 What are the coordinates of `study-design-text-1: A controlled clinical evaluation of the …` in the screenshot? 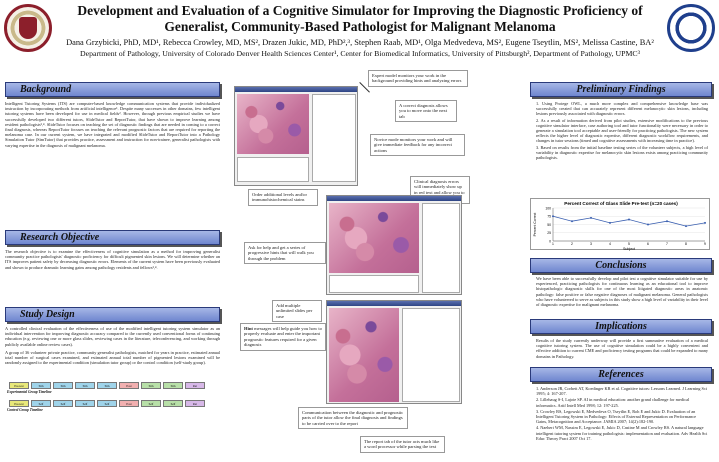 It's located at (112, 336).